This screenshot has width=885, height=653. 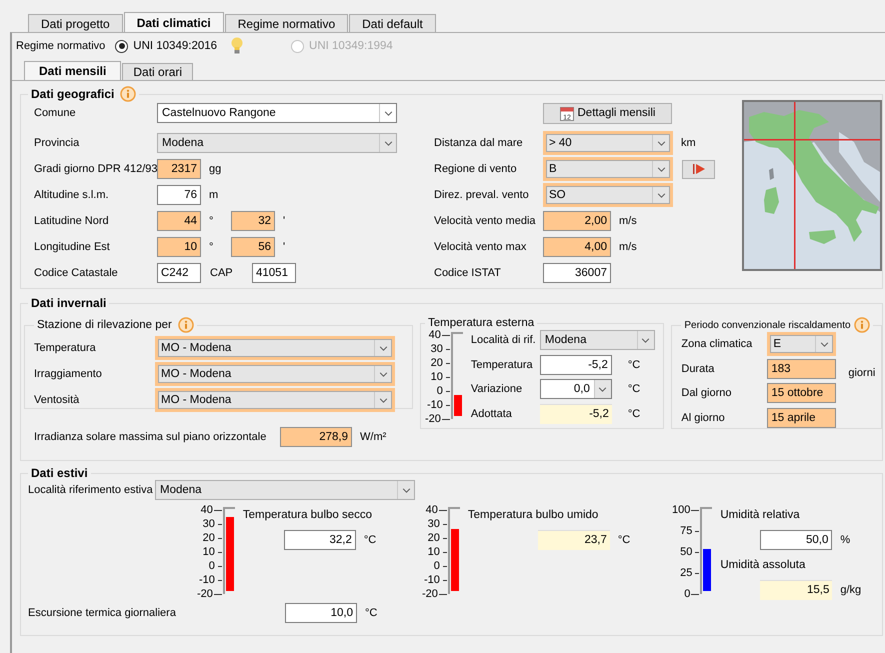 I want to click on field-label: Temperatura bulbo secco, so click(x=308, y=515).